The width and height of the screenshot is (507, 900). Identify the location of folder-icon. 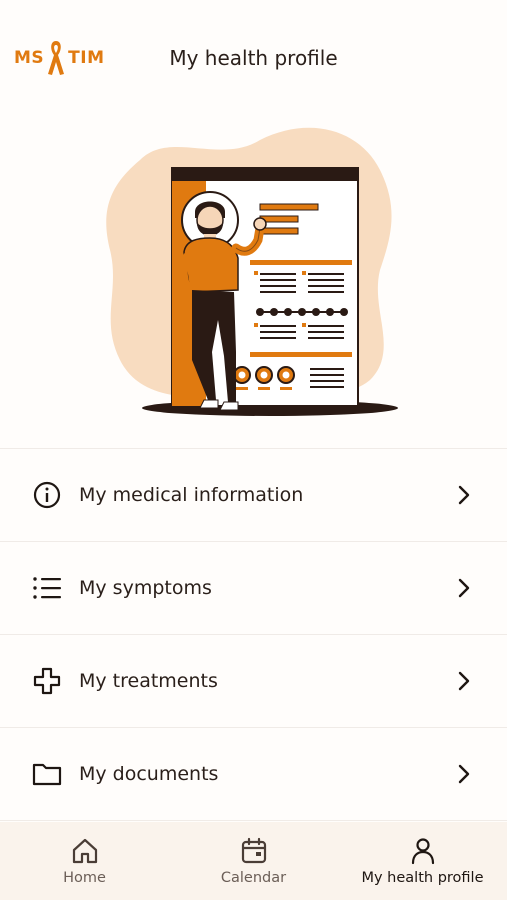
(47, 774).